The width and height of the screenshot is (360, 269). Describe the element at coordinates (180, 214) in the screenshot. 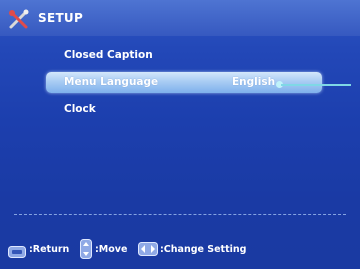

I see `divider` at that location.